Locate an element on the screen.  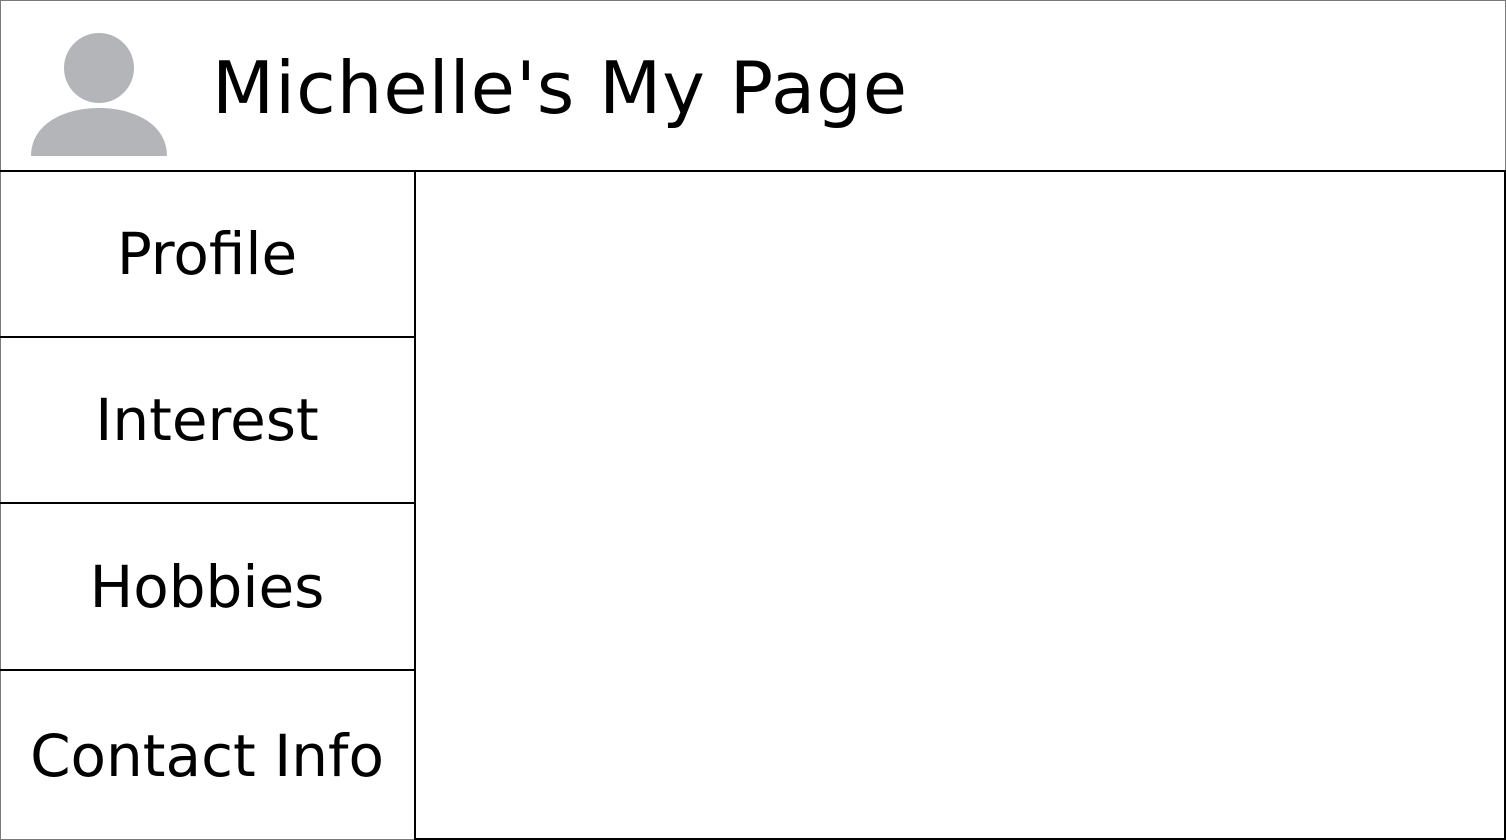
sidebar-item-contact-info: Contact Info is located at coordinates (207, 756).